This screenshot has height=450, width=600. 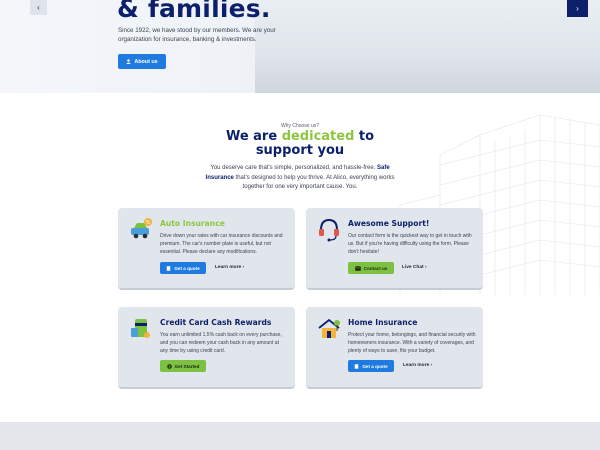 What do you see at coordinates (427, 46) in the screenshot?
I see `family-photo` at bounding box center [427, 46].